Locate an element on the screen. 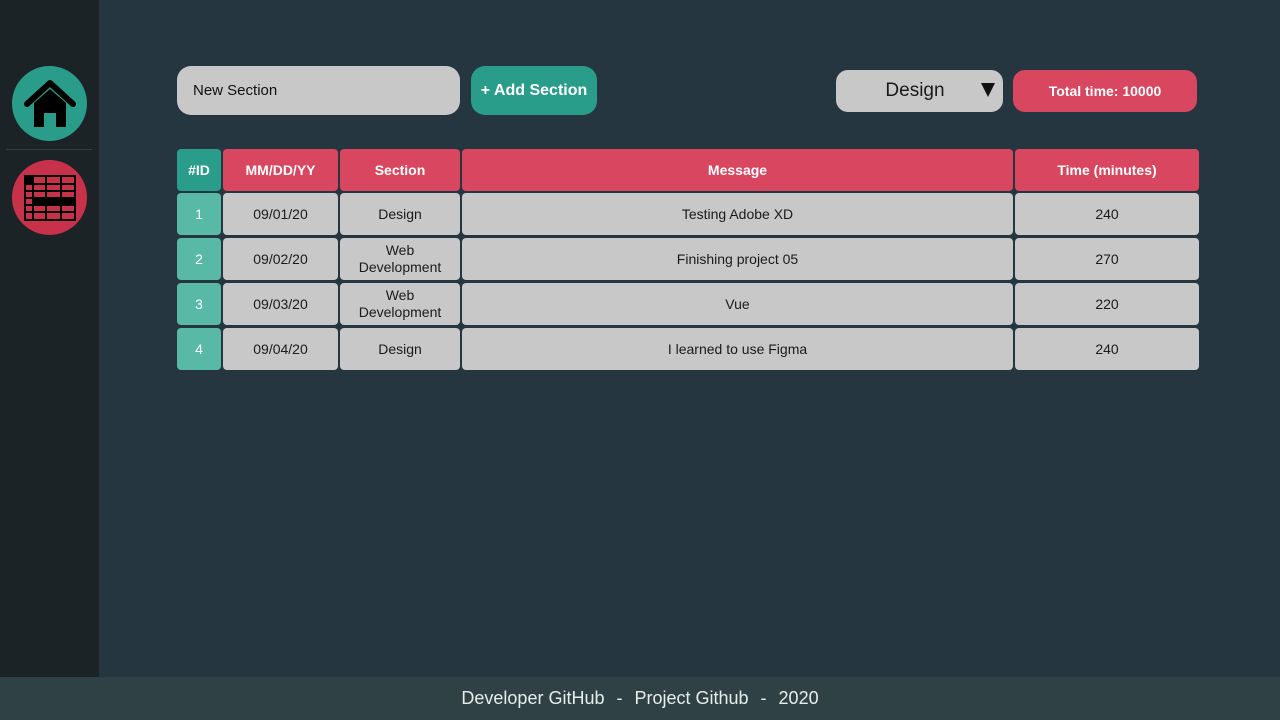 The width and height of the screenshot is (1280, 720). table-icon is located at coordinates (49, 197).